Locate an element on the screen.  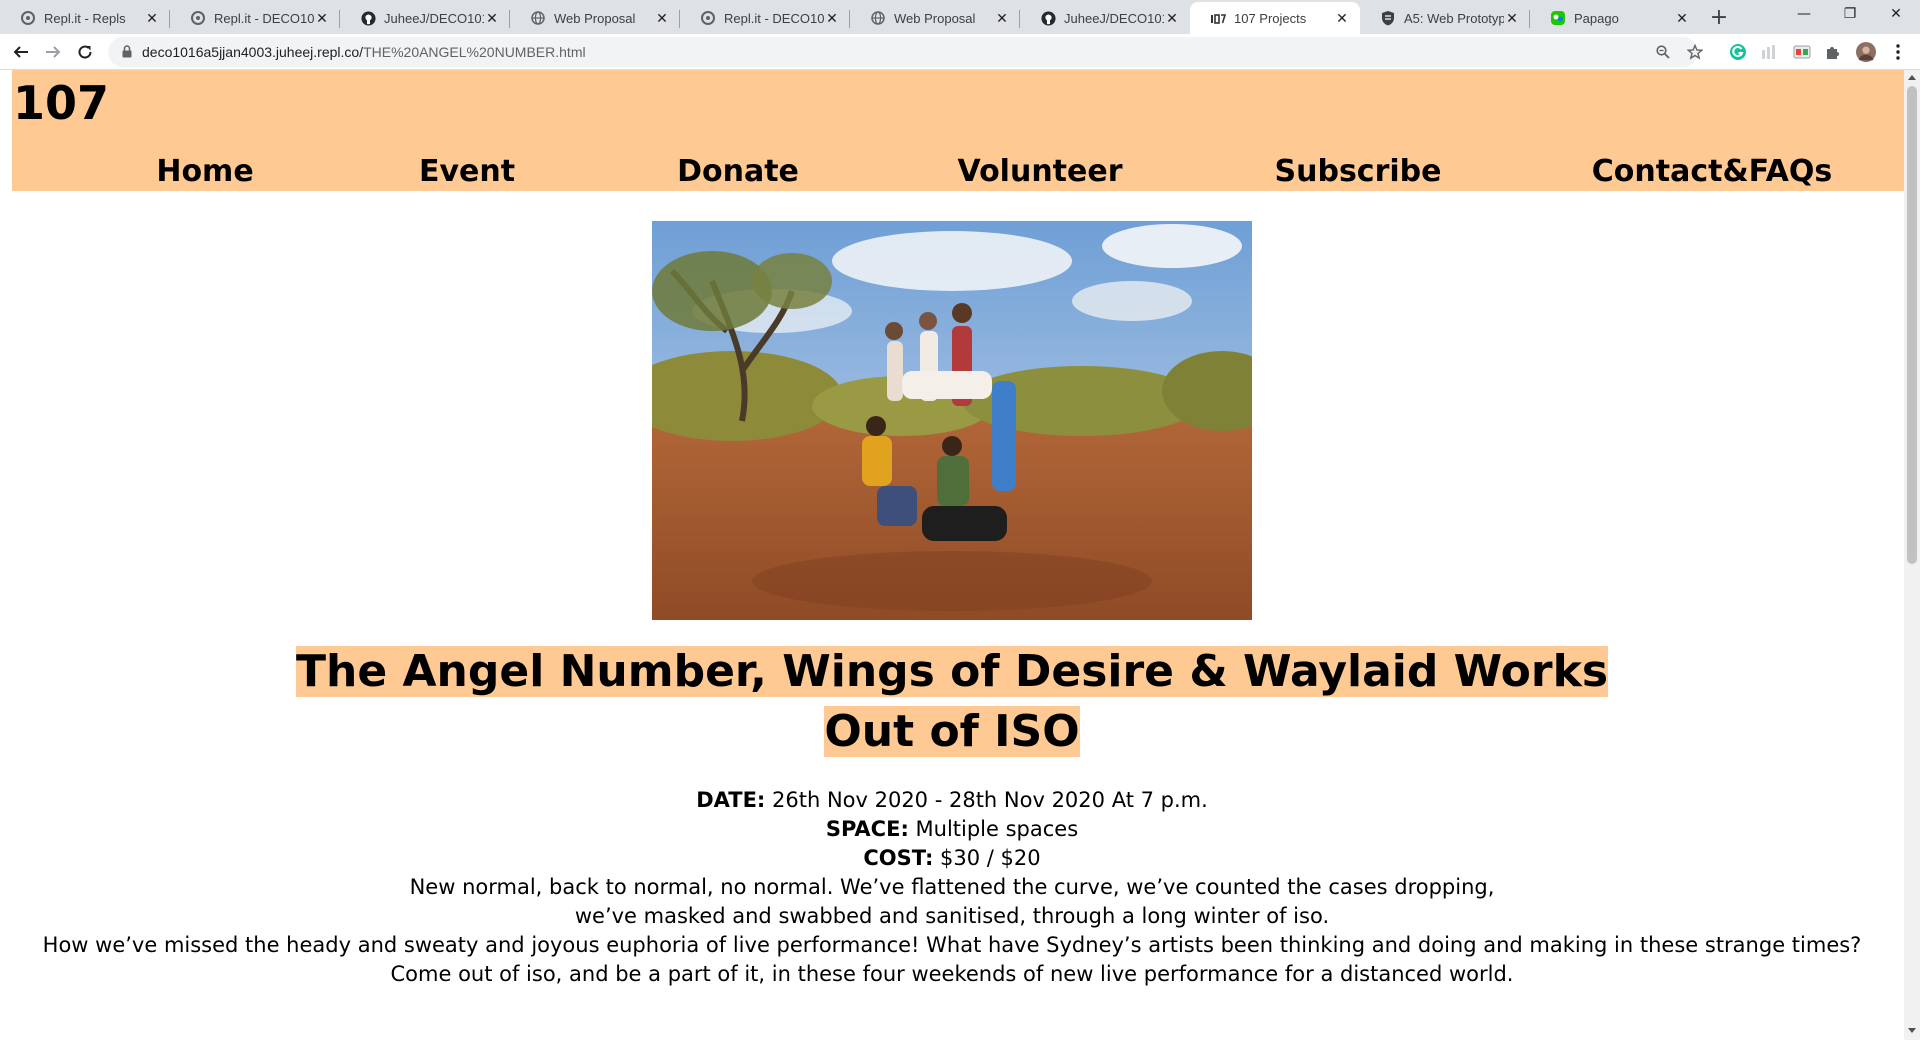
browser-tab: A5: Web Prototype ✕ is located at coordinates (1445, 18).